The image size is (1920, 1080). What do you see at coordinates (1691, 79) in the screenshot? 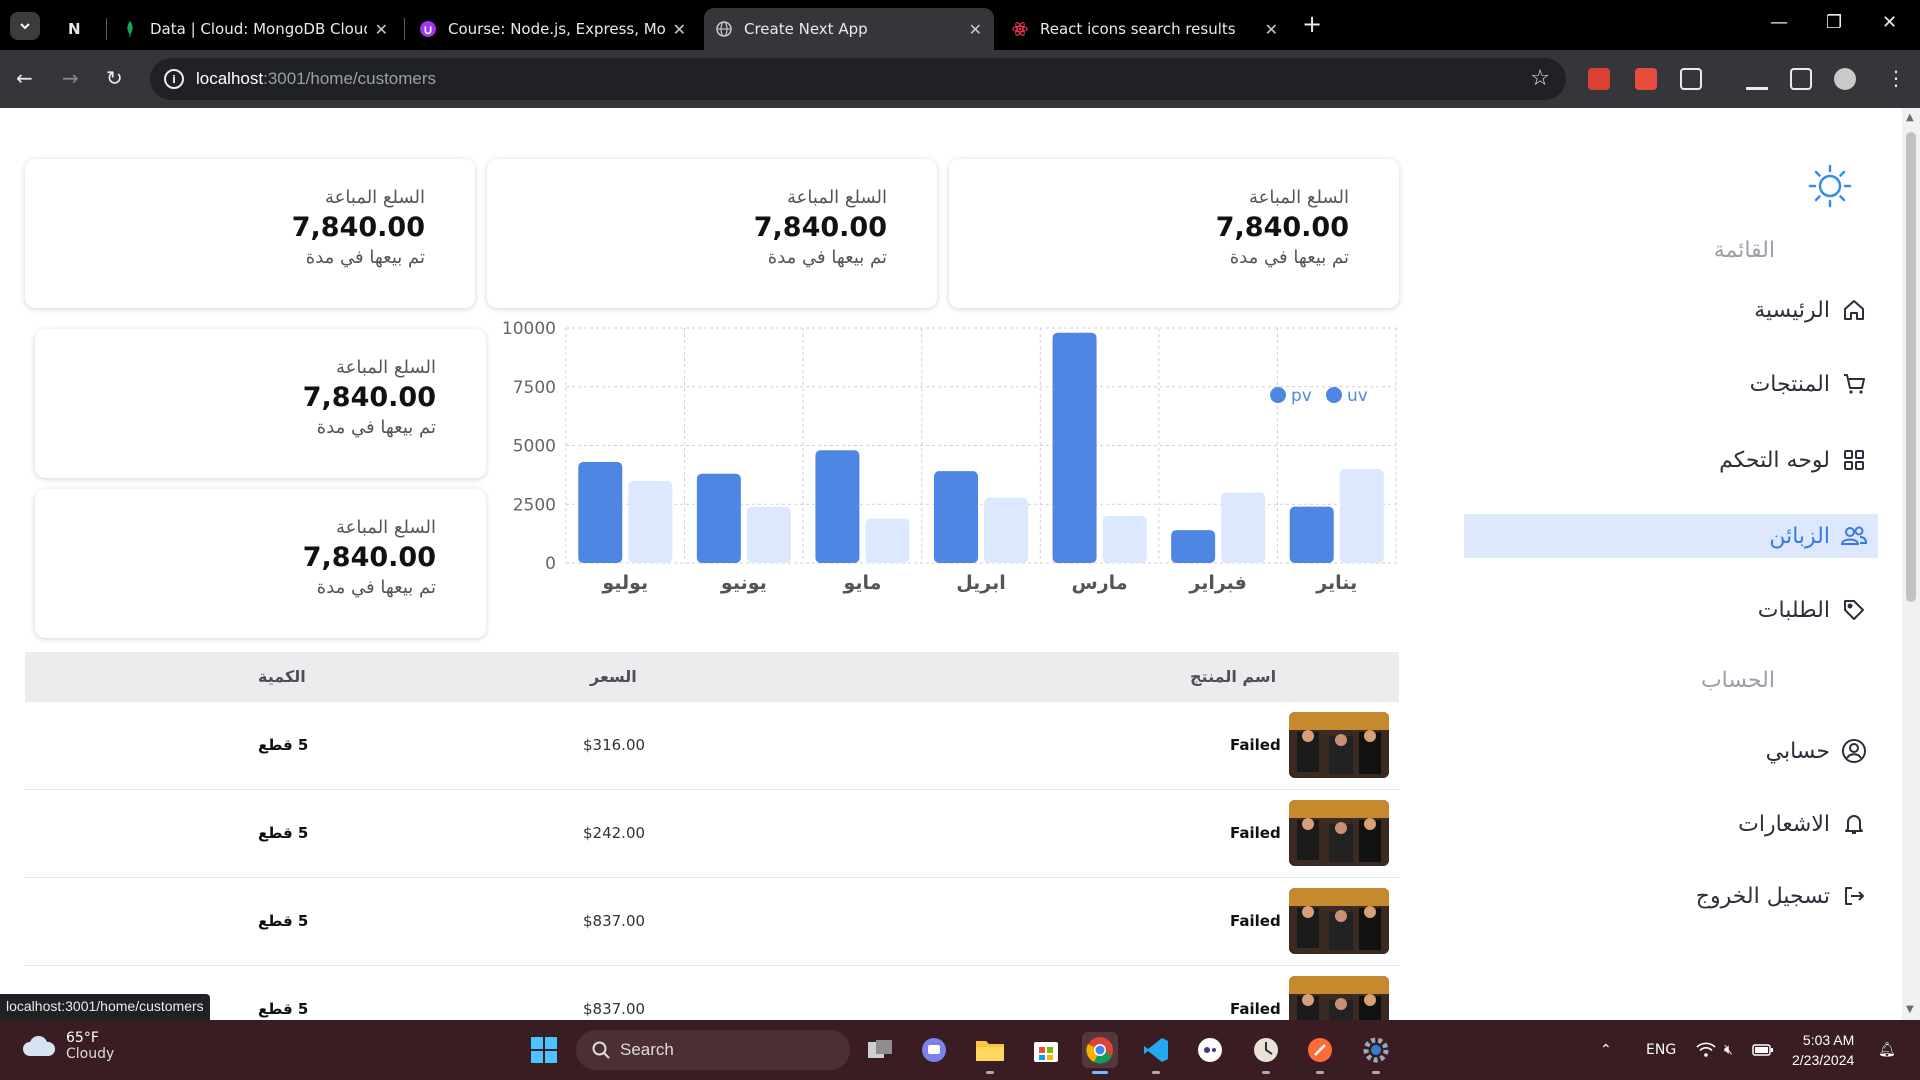
I see `extensions-puzzle-icon` at bounding box center [1691, 79].